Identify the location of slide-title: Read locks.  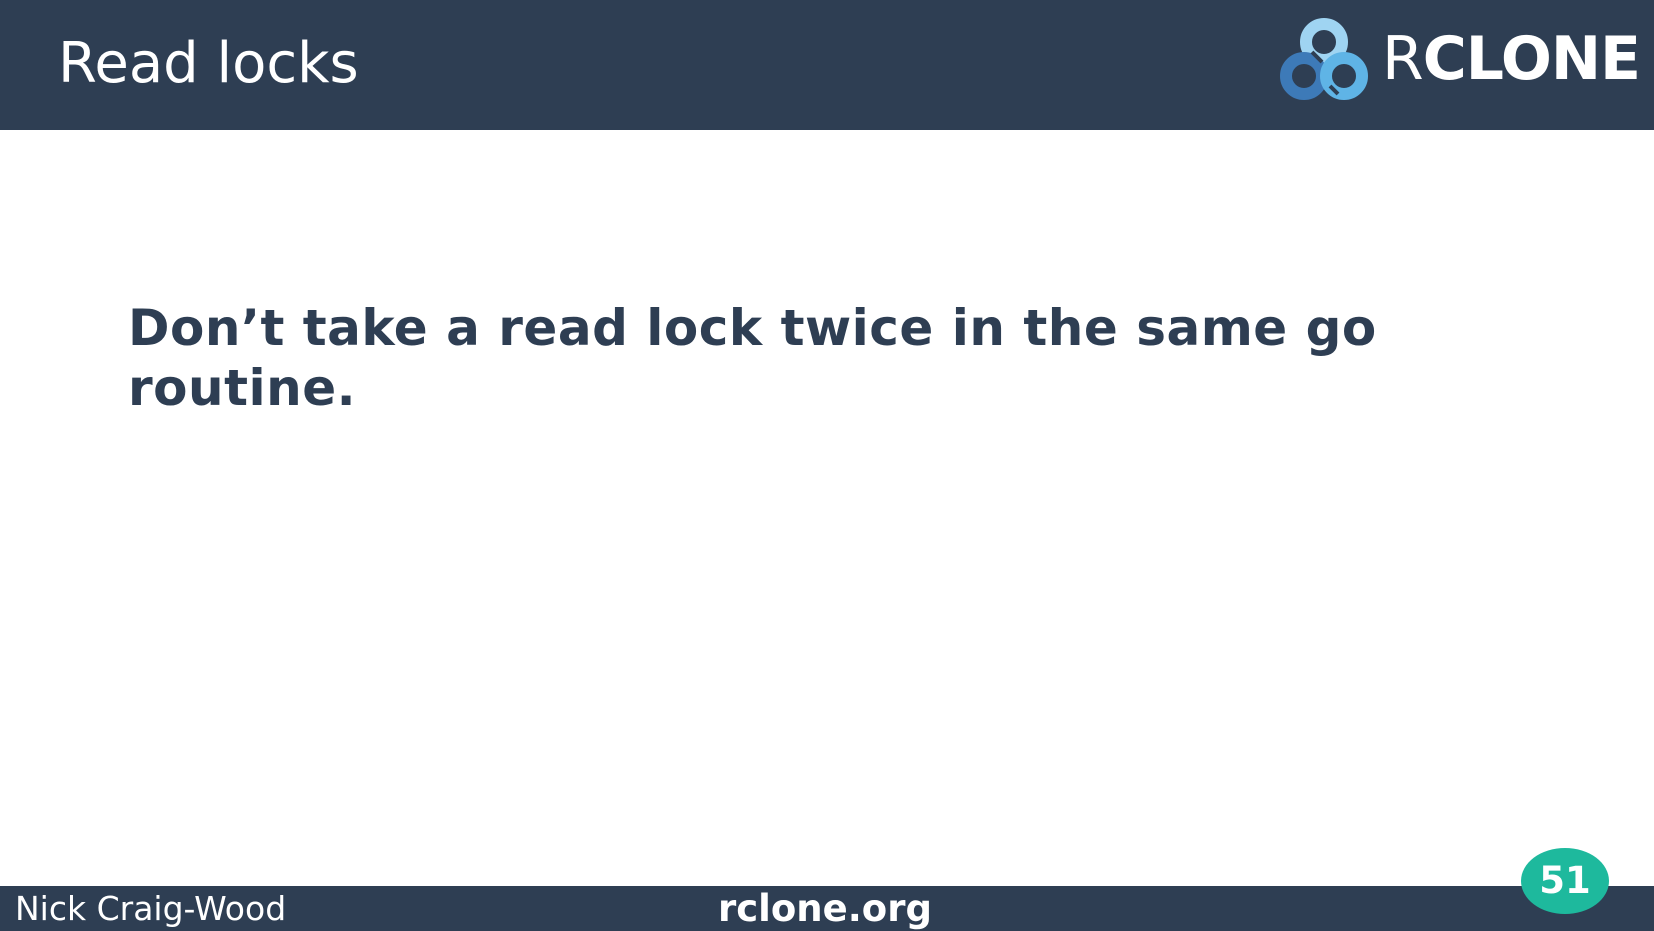
(208, 63).